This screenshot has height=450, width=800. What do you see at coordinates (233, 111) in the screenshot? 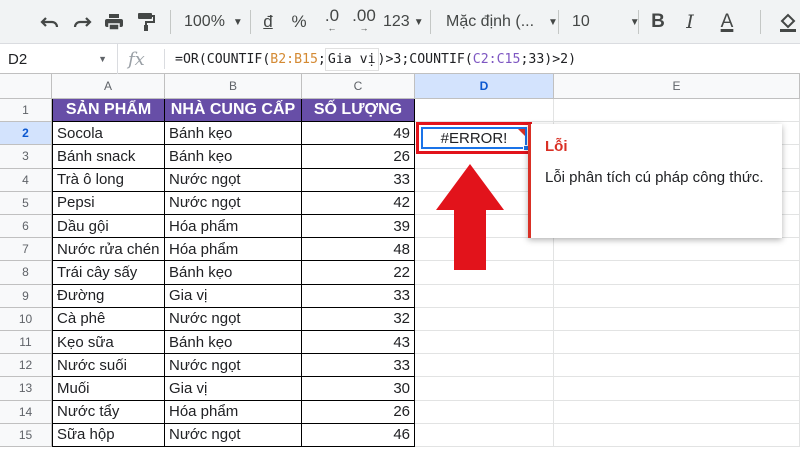
I see `table-header-cell: NHÀ CUNG CẤP` at bounding box center [233, 111].